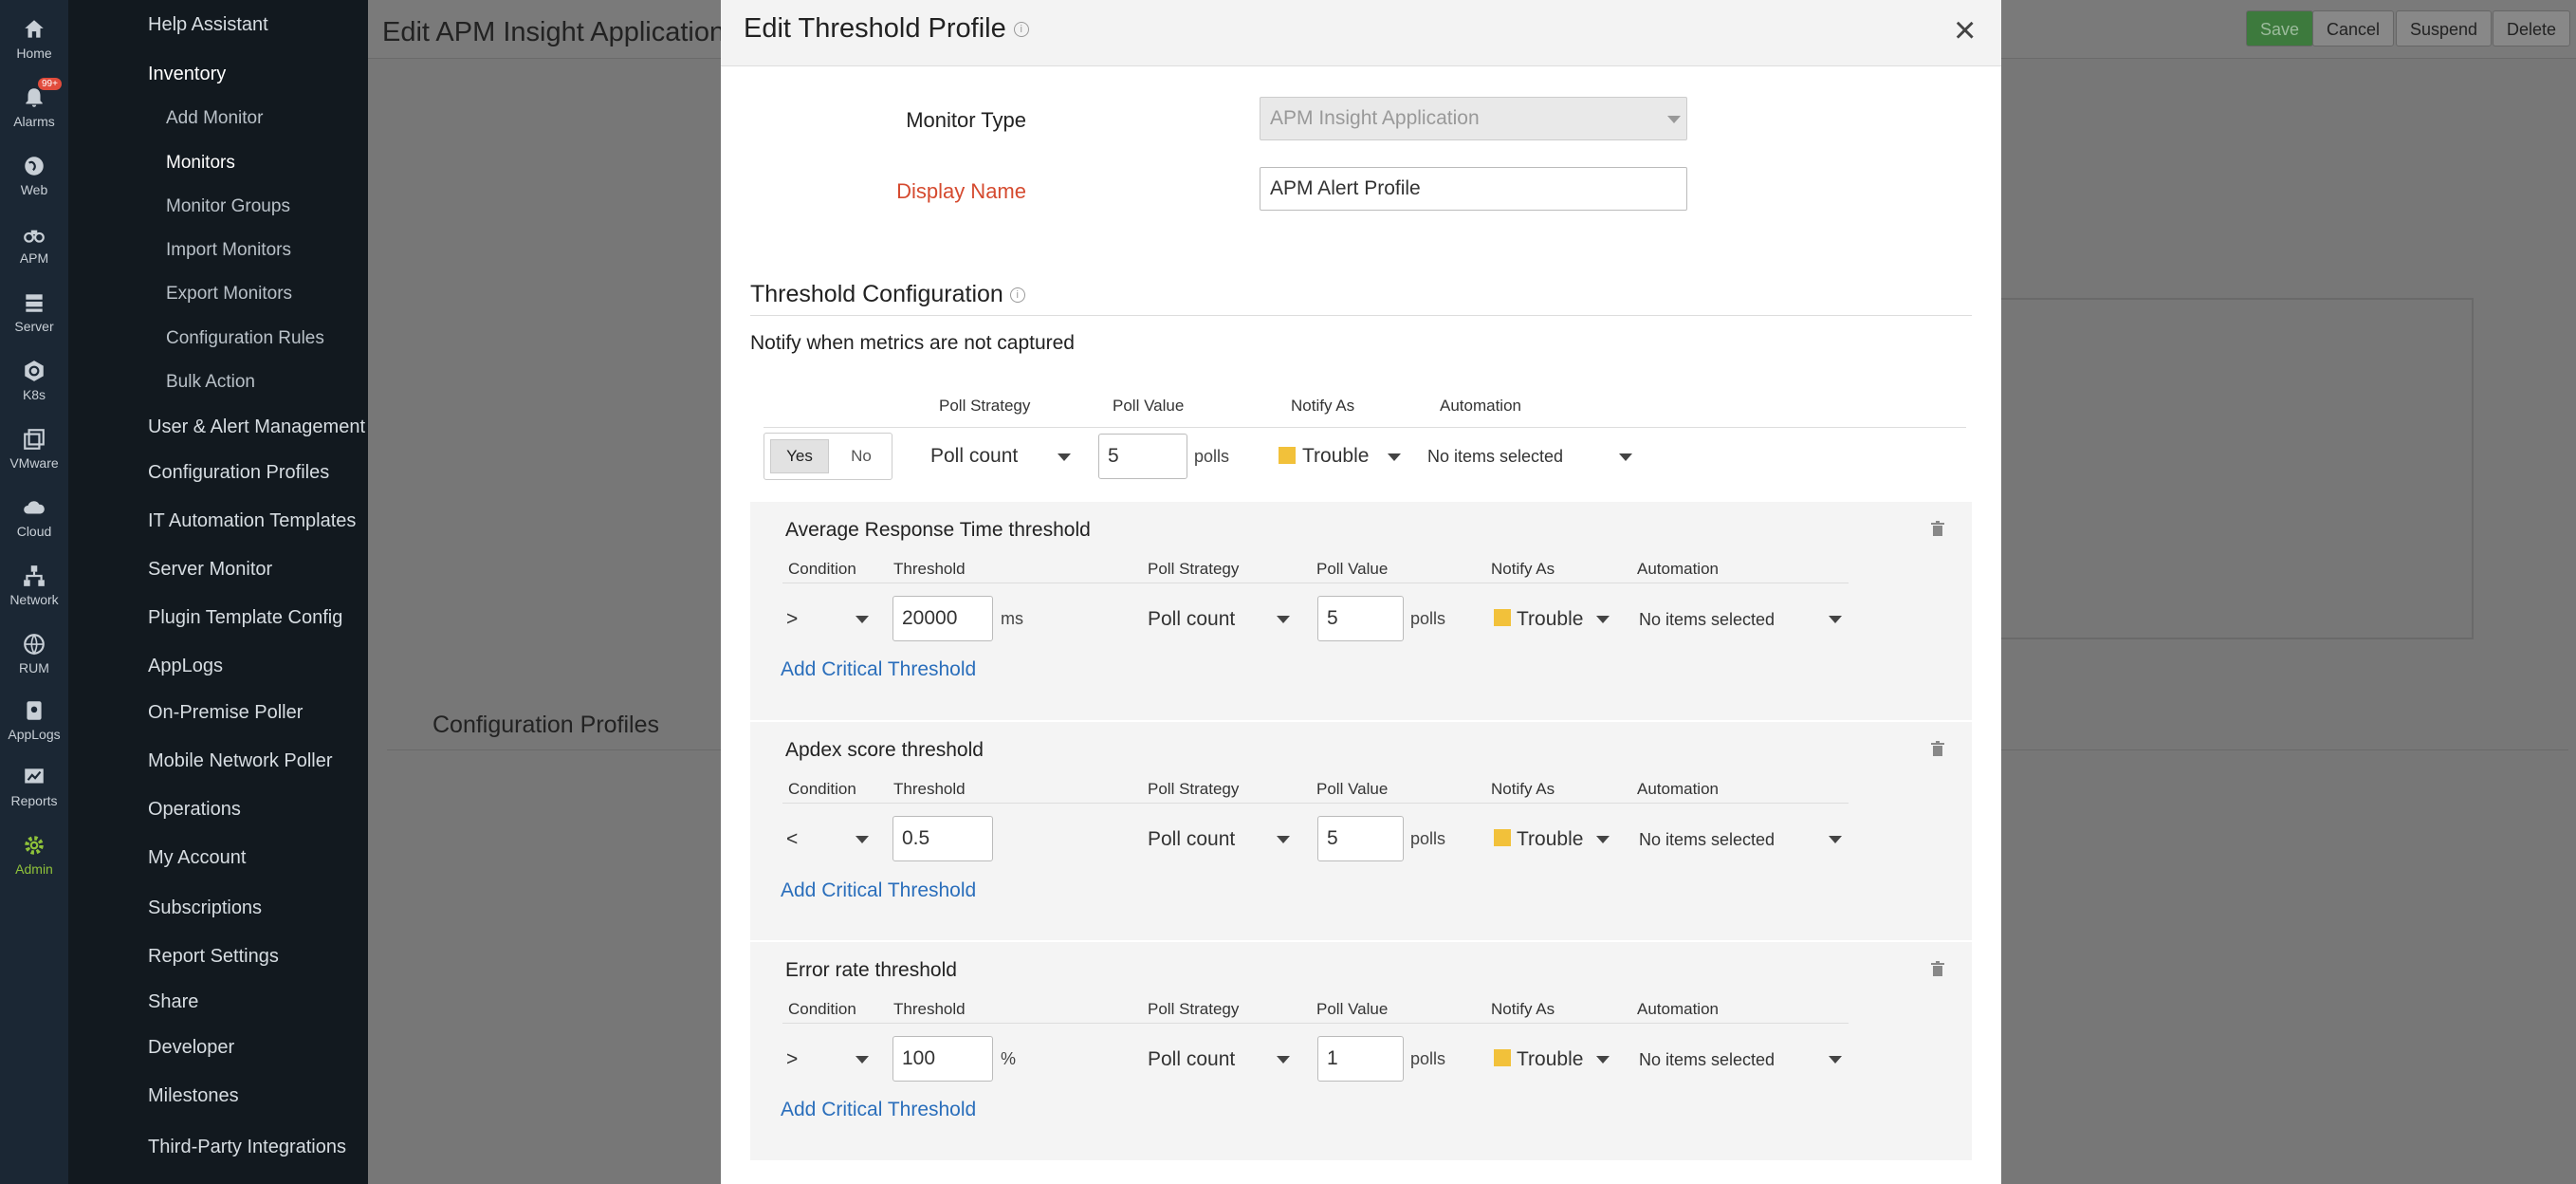 The height and width of the screenshot is (1184, 2576). Describe the element at coordinates (1473, 189) in the screenshot. I see `display-name-input: APM Alert Profile` at that location.